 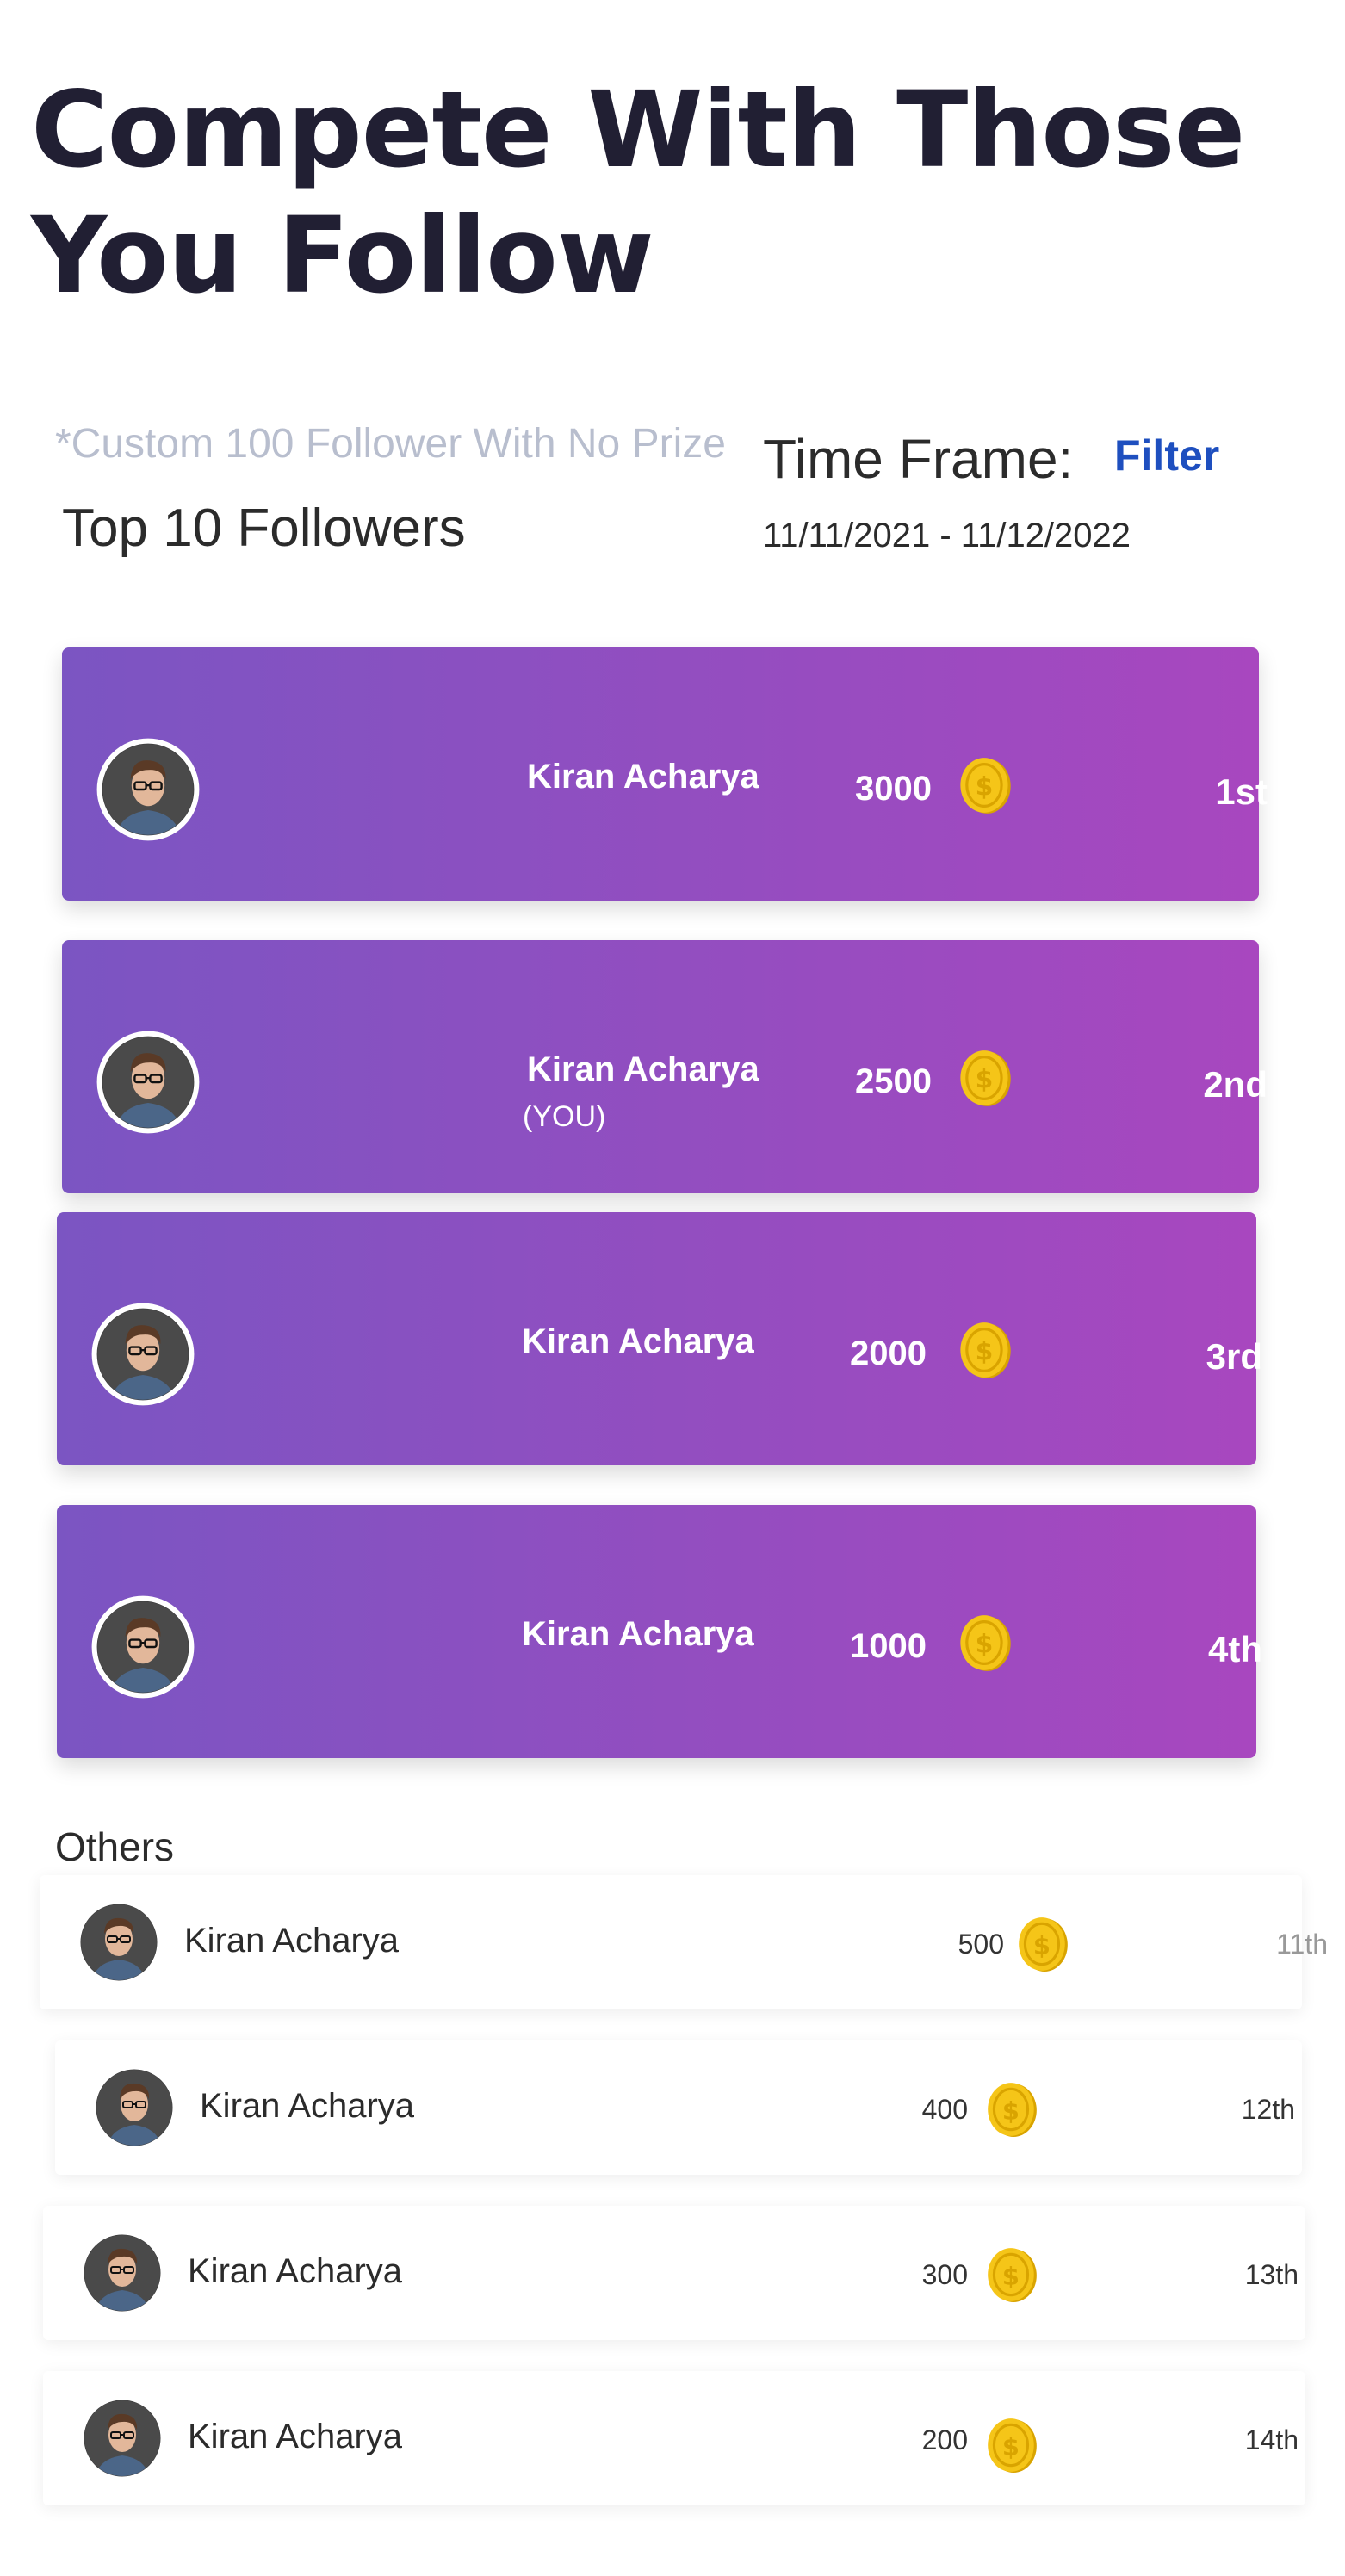 I want to click on page-title: Compete With Those You Follow, so click(x=638, y=193).